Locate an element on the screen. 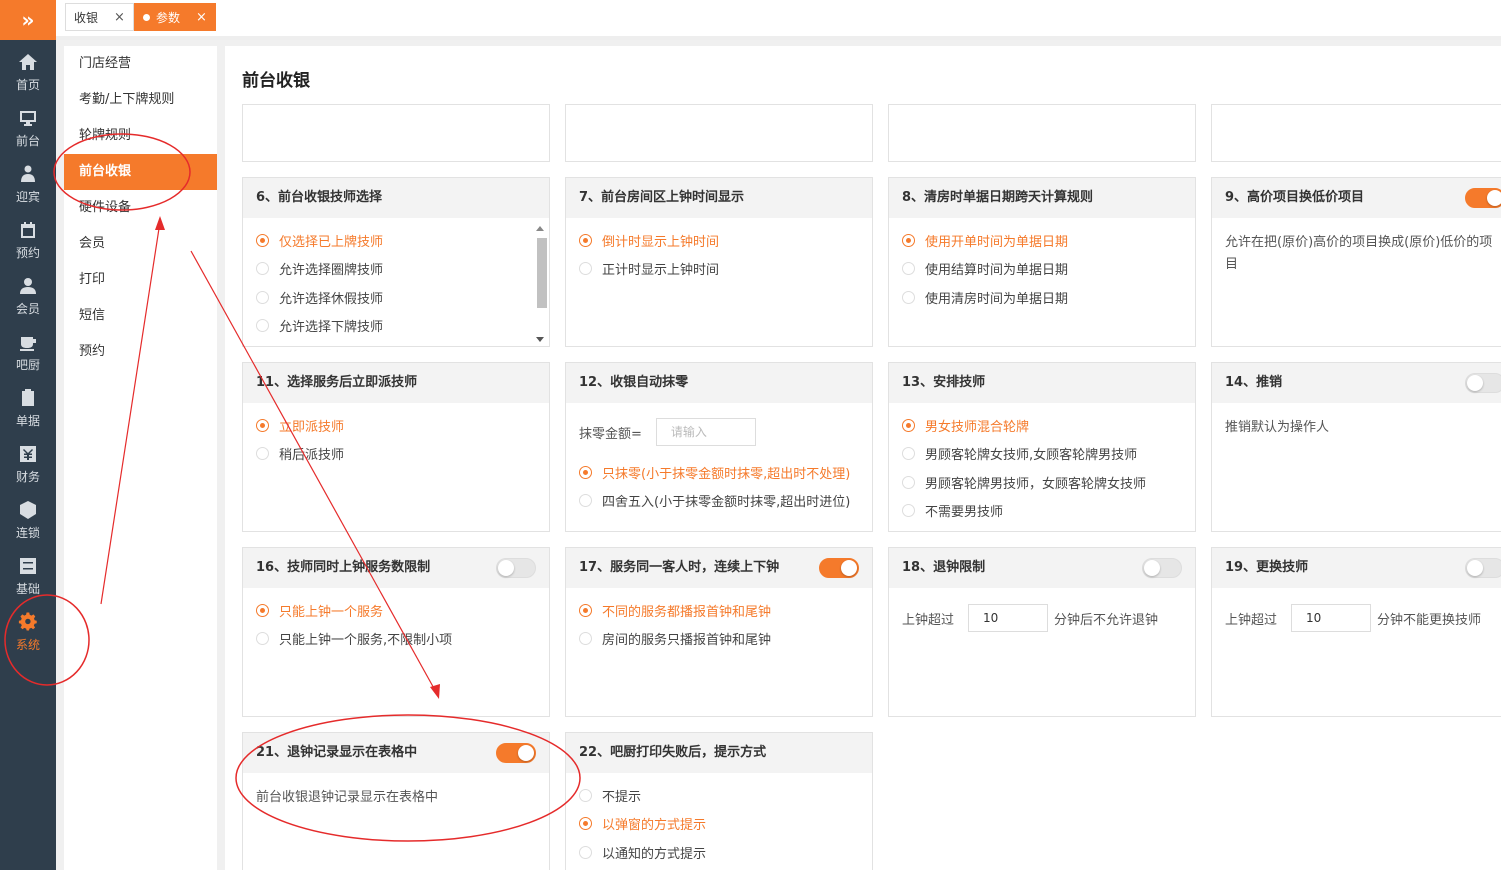 This screenshot has width=1501, height=870. card-refund-record: 21、退钟记录显示在表格中 前台收银退钟记录显示在表格中 is located at coordinates (396, 801).